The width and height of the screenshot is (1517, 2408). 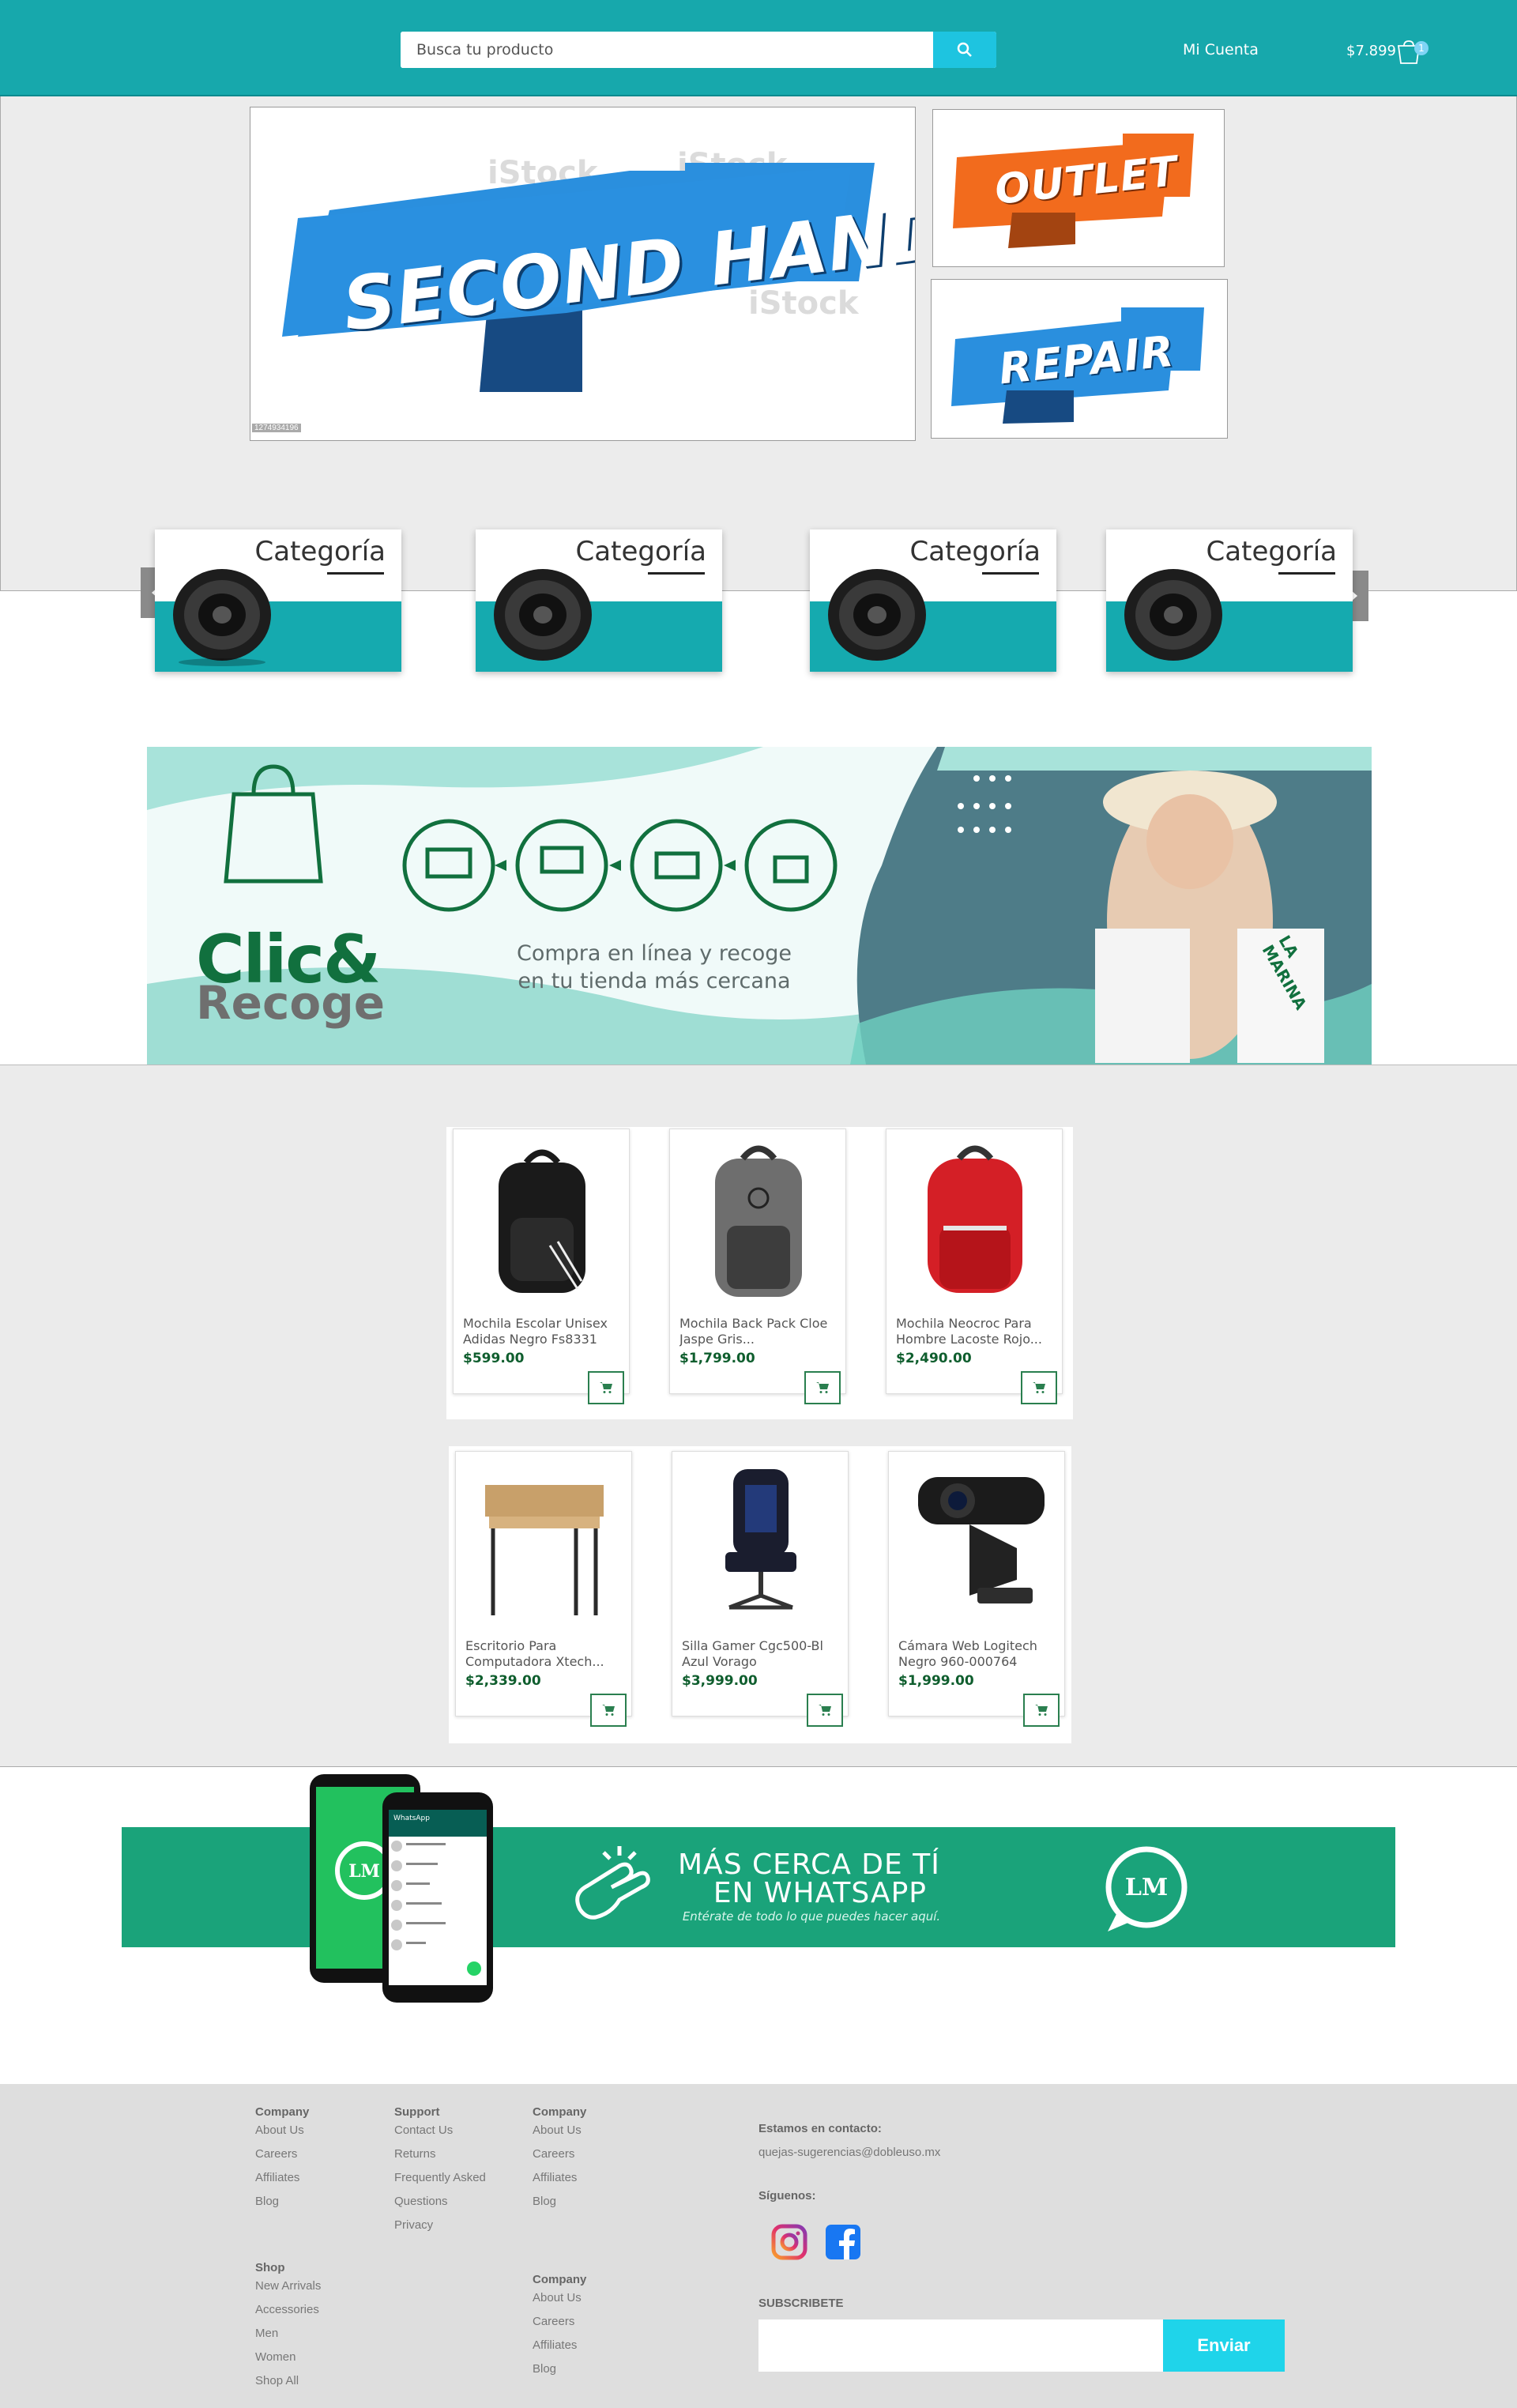 I want to click on follow-heading: Síguenos:, so click(x=787, y=2196).